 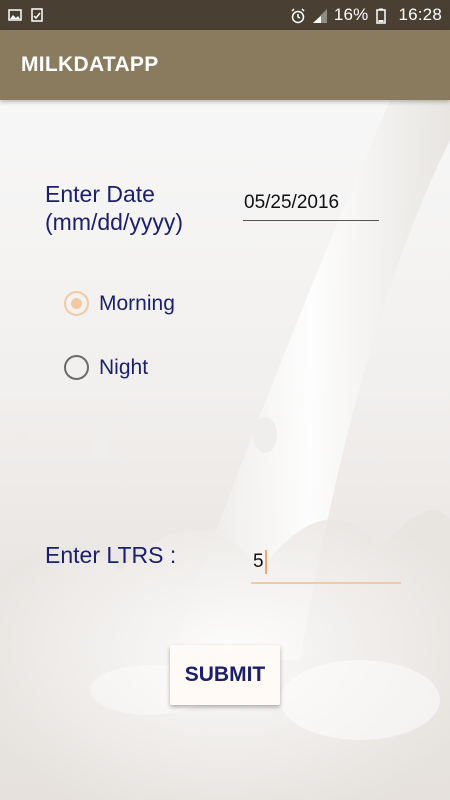 What do you see at coordinates (258, 561) in the screenshot?
I see `ltrs-value: 5` at bounding box center [258, 561].